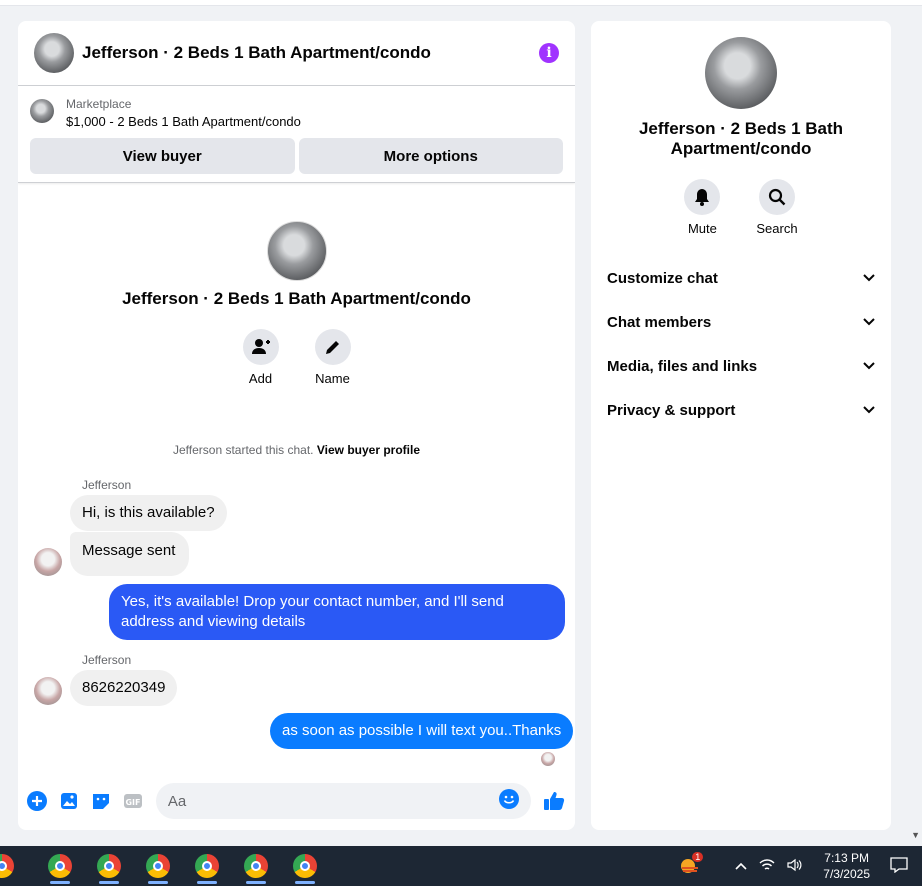 Image resolution: width=922 pixels, height=886 pixels. I want to click on mute-button: Mute, so click(702, 207).